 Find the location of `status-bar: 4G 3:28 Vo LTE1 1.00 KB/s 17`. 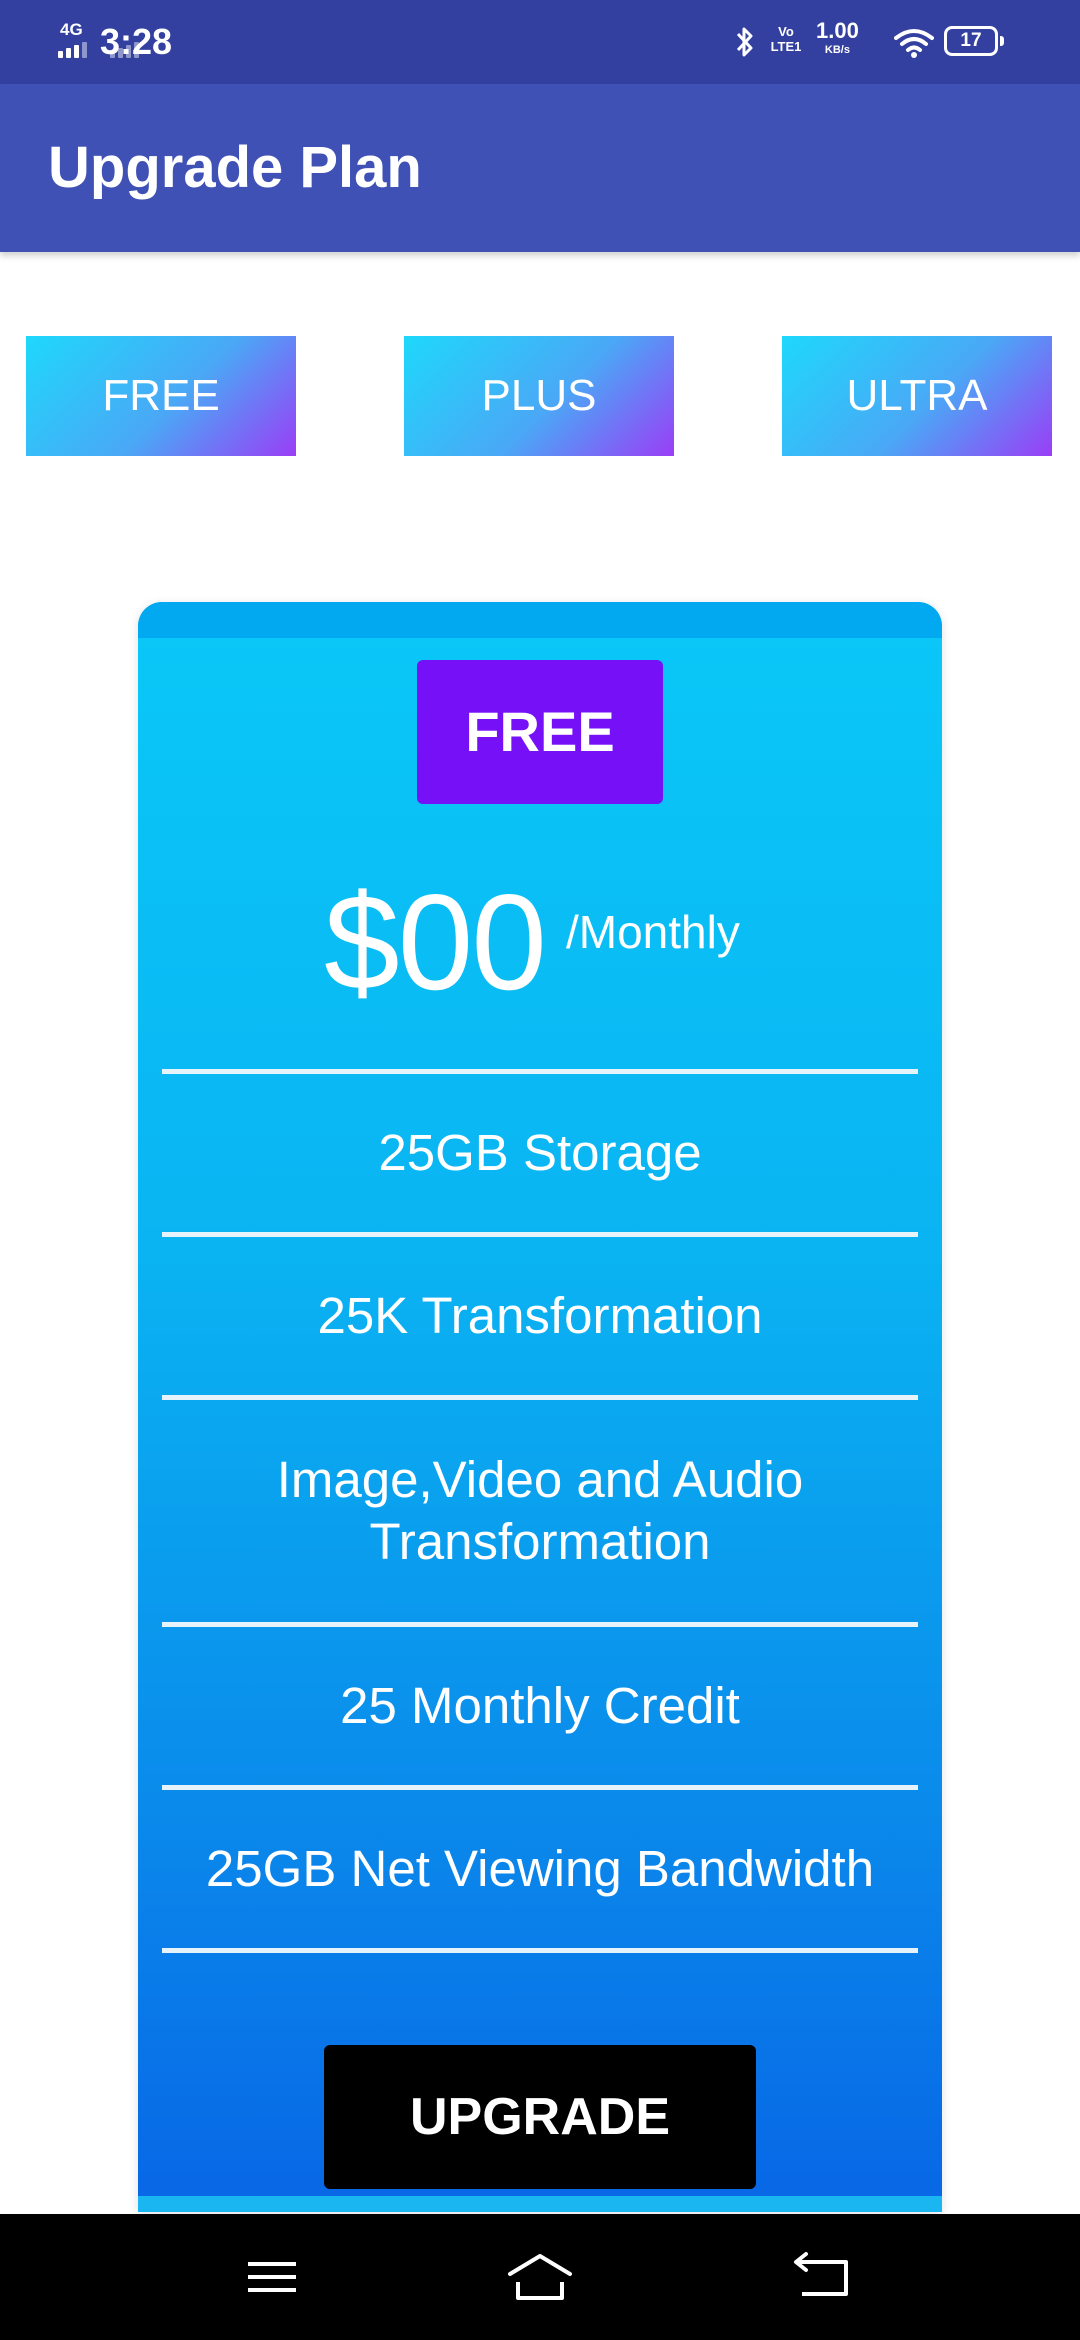

status-bar: 4G 3:28 Vo LTE1 1.00 KB/s 17 is located at coordinates (540, 42).